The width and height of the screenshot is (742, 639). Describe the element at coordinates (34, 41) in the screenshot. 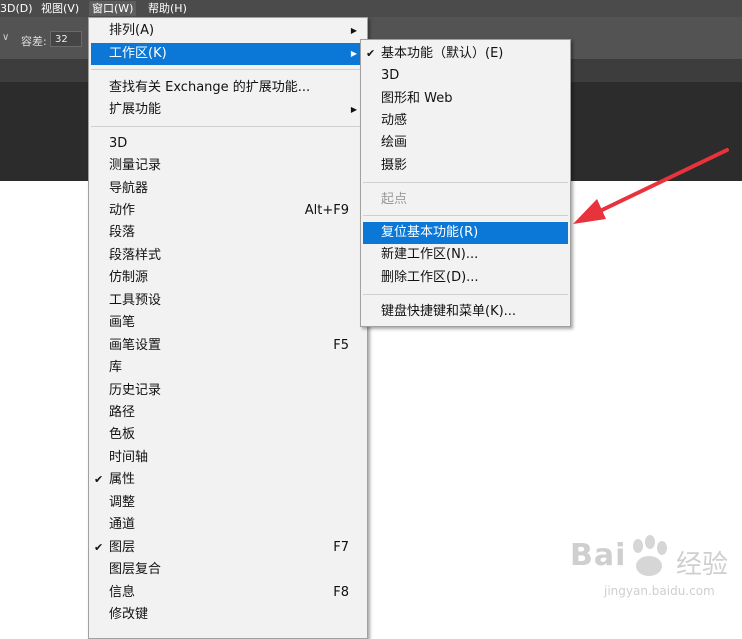

I see `tolerance-label: 容差:` at that location.